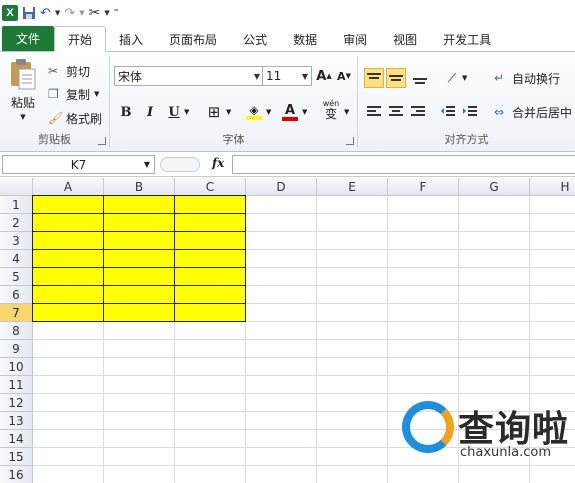 The image size is (575, 483). What do you see at coordinates (210, 367) in the screenshot?
I see `cell-C10` at bounding box center [210, 367].